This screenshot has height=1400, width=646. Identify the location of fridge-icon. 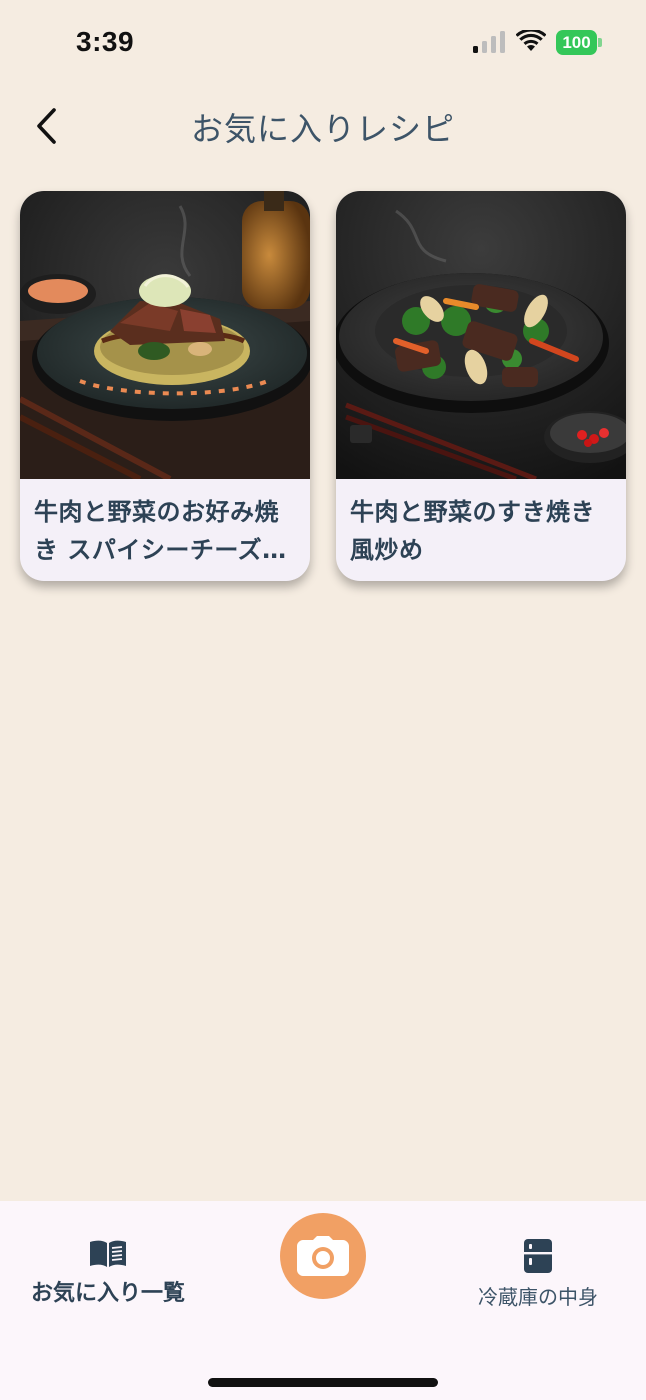
(538, 1256).